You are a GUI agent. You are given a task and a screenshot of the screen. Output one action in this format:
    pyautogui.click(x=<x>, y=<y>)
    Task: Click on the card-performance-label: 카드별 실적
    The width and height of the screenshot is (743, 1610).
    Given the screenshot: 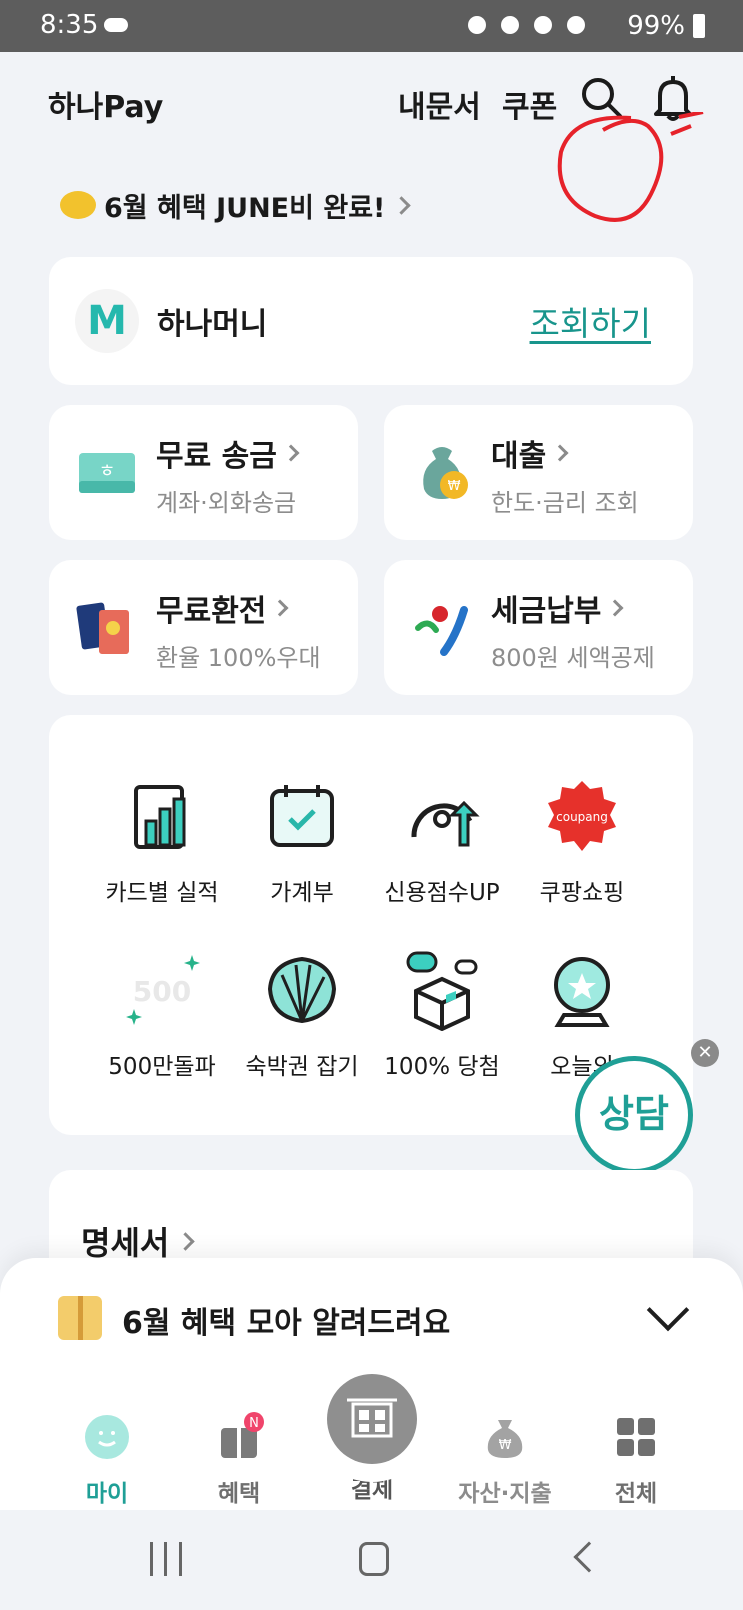 What is the action you would take?
    pyautogui.click(x=162, y=893)
    